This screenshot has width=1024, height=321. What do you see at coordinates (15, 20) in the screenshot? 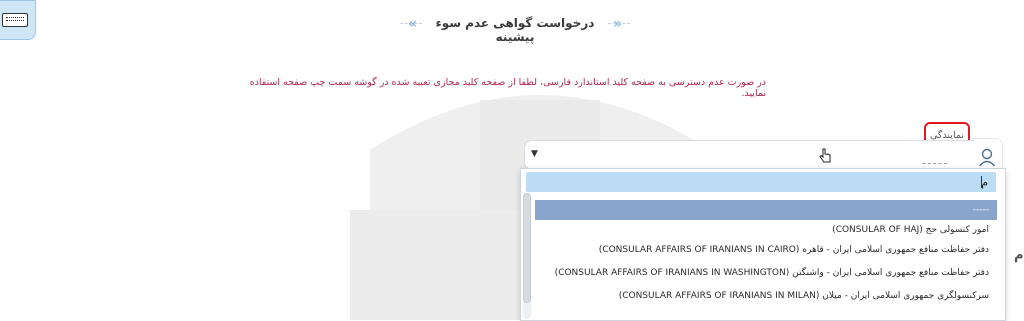
I see `keyboard-icon` at bounding box center [15, 20].